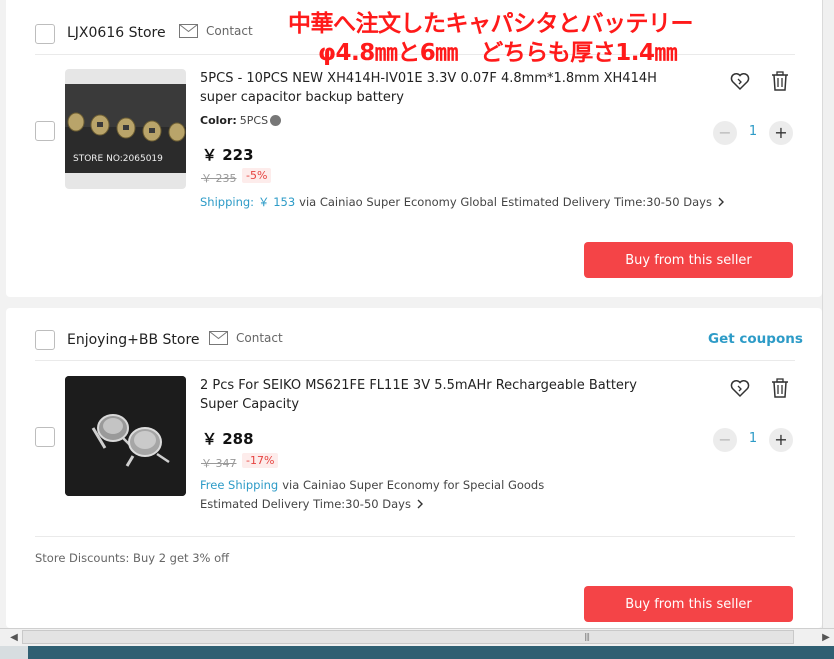  Describe the element at coordinates (755, 339) in the screenshot. I see `get-coupons-link: Get coupons` at that location.